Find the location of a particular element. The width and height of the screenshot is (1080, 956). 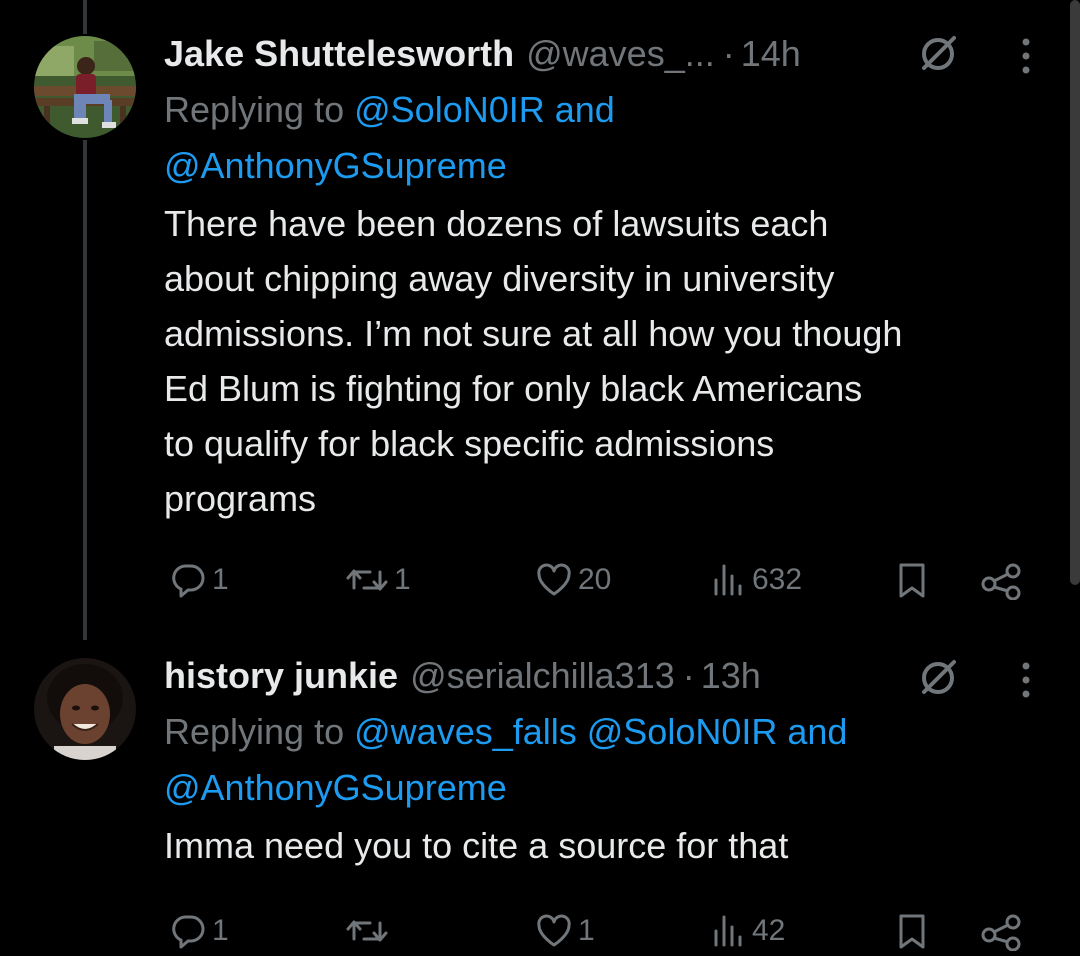

repost-count: 1 is located at coordinates (402, 579).